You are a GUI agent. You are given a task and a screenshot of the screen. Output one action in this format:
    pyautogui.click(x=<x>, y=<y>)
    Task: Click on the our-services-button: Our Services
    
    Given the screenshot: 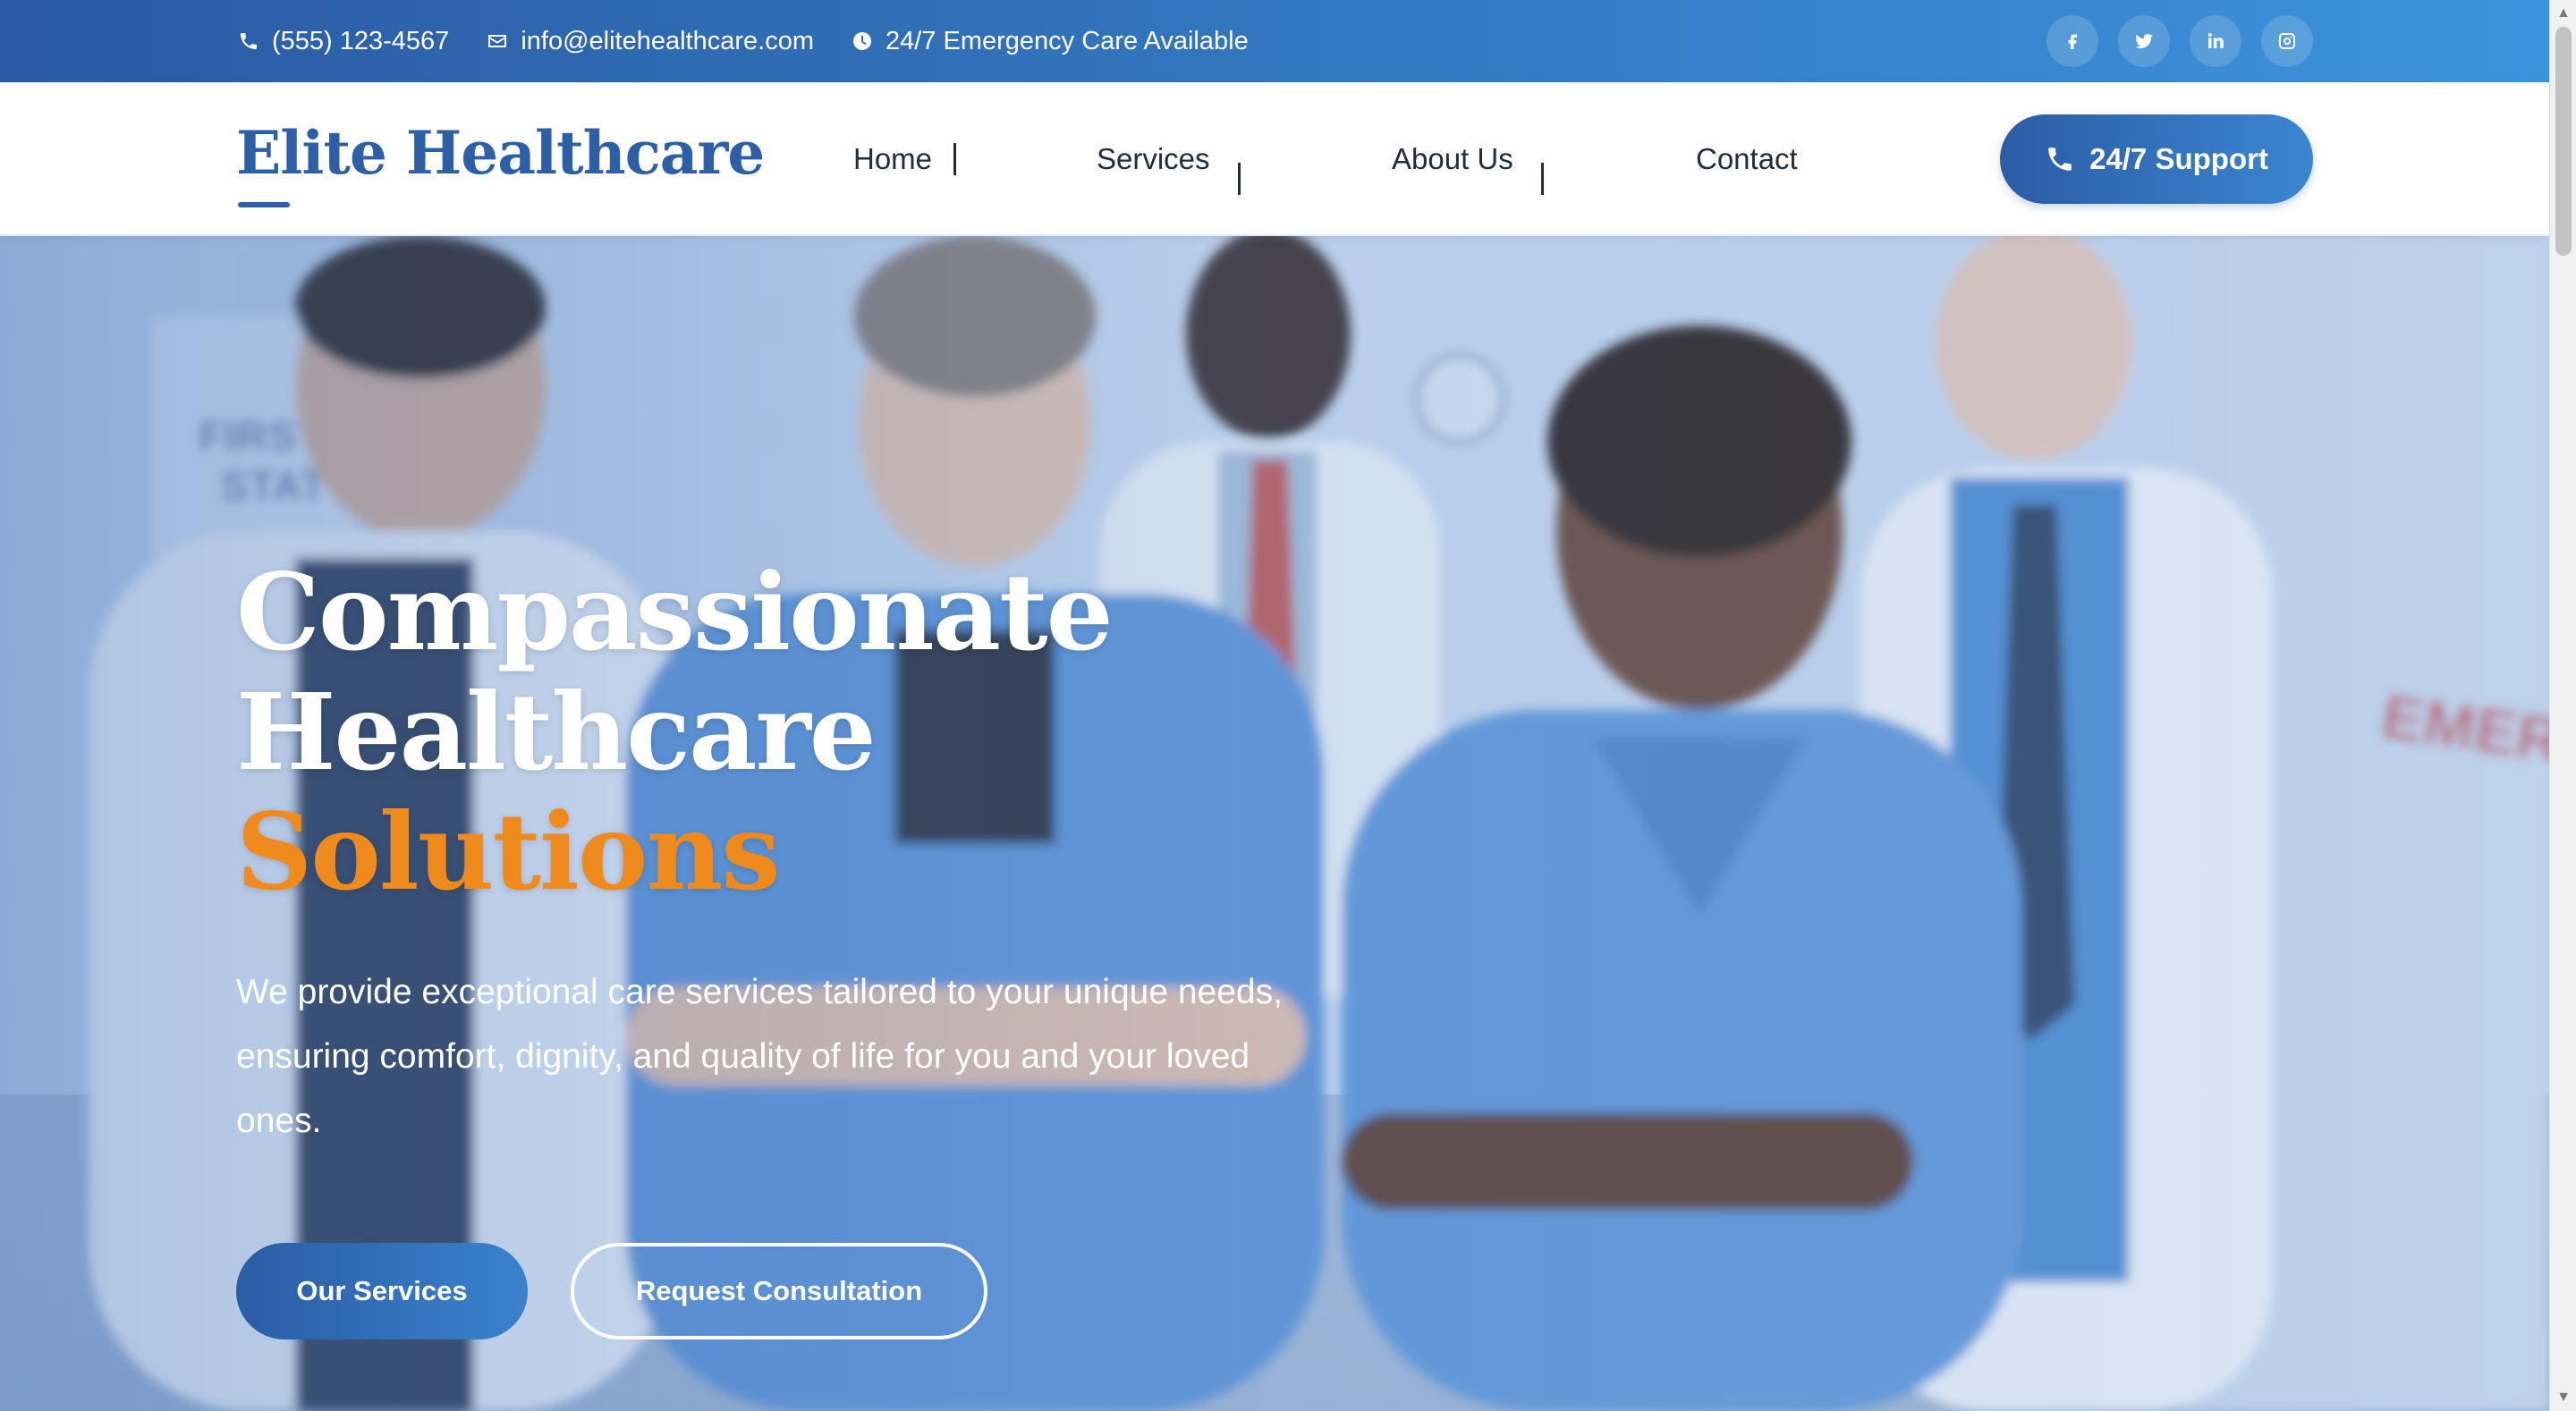 What is the action you would take?
    pyautogui.click(x=382, y=1291)
    